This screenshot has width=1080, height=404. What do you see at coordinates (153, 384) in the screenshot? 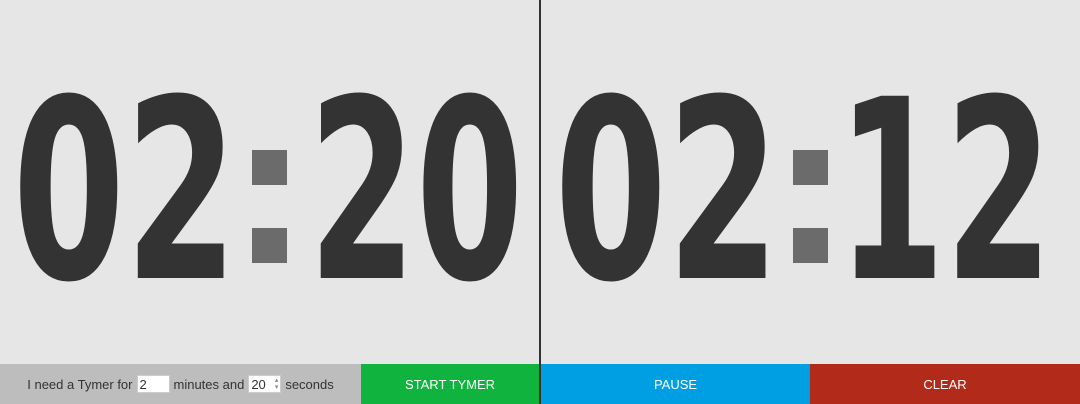
I see `minutes-input` at bounding box center [153, 384].